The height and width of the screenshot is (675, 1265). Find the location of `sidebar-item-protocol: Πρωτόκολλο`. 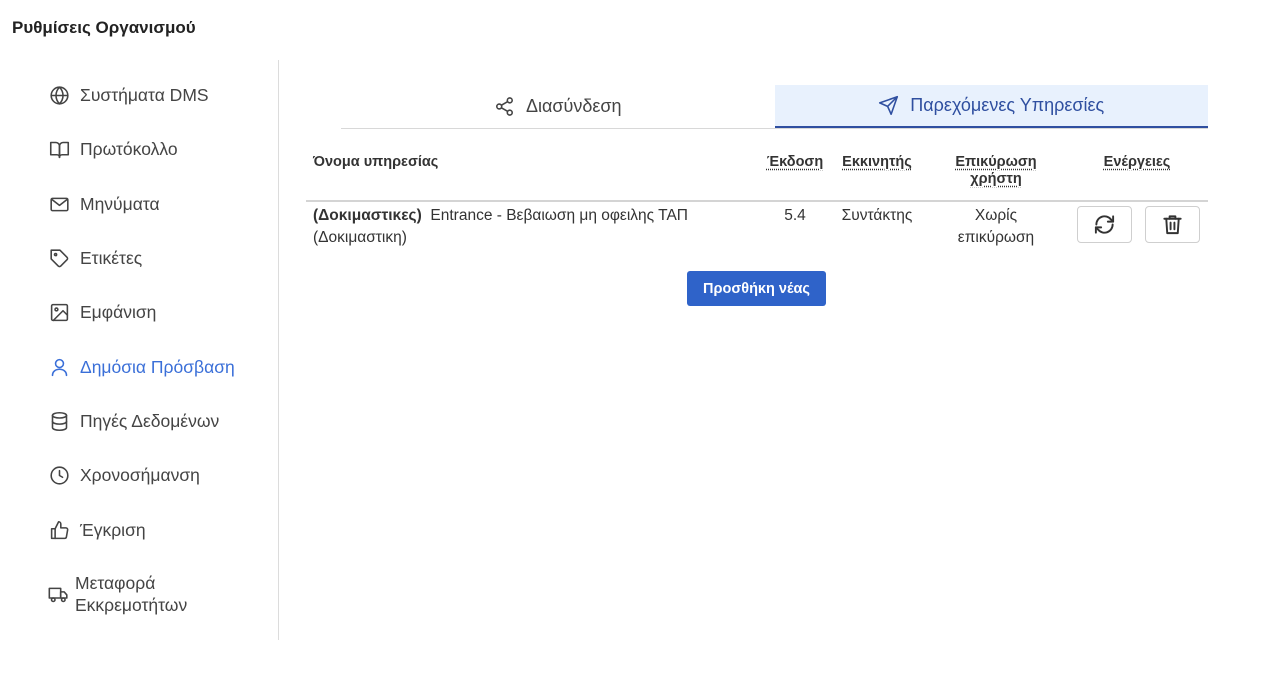

sidebar-item-protocol: Πρωτόκολλο is located at coordinates (113, 149).